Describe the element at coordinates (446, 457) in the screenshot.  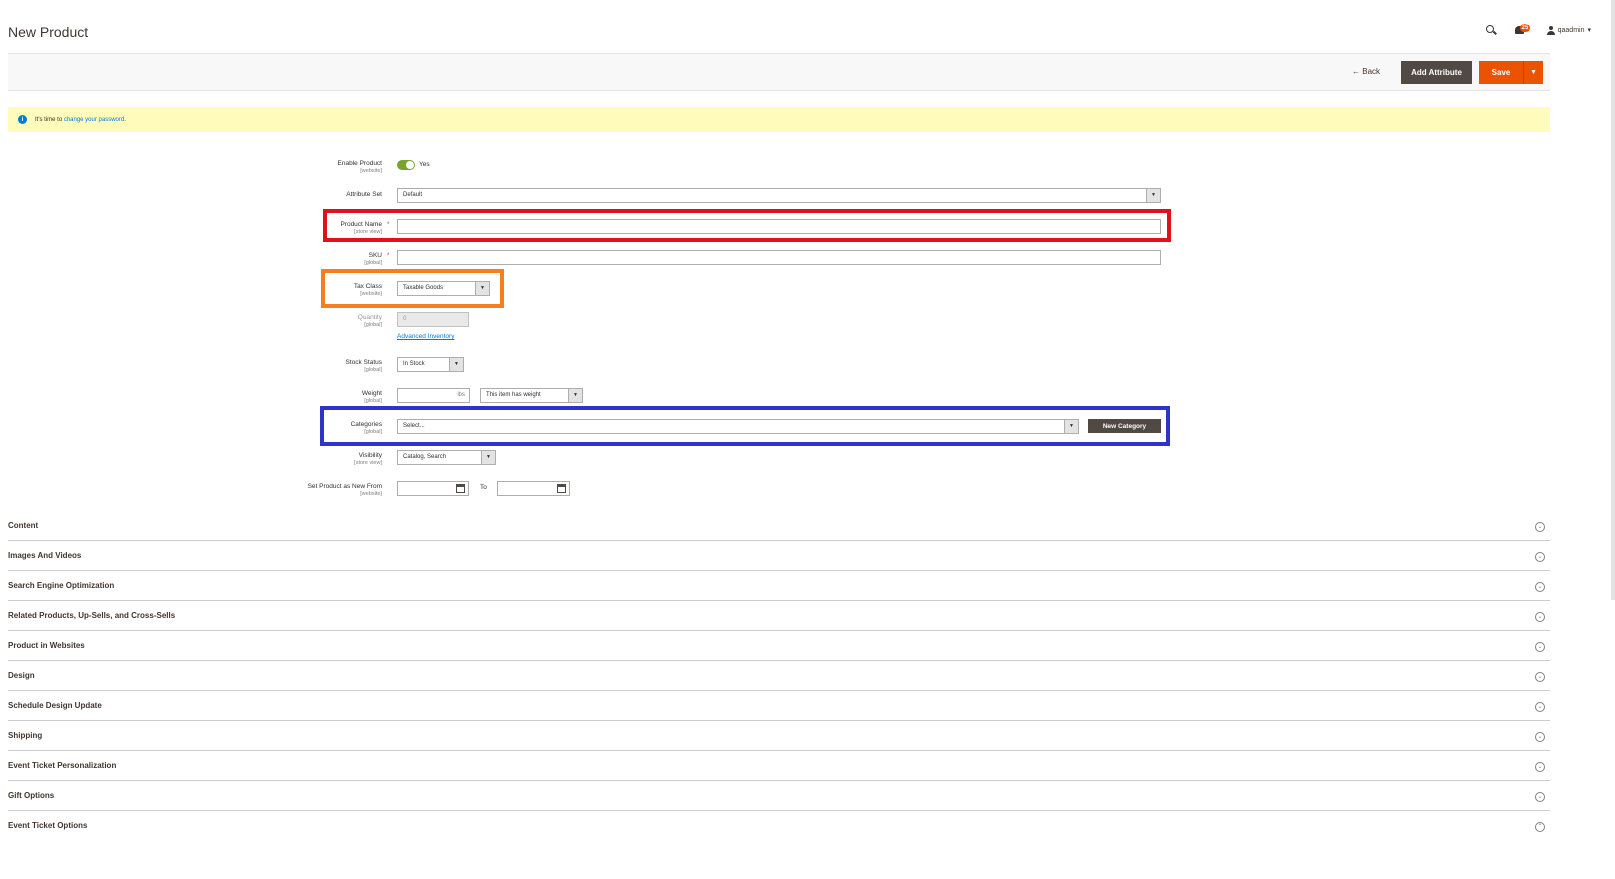
I see `visibility-select: Catalog, Search ▼` at that location.